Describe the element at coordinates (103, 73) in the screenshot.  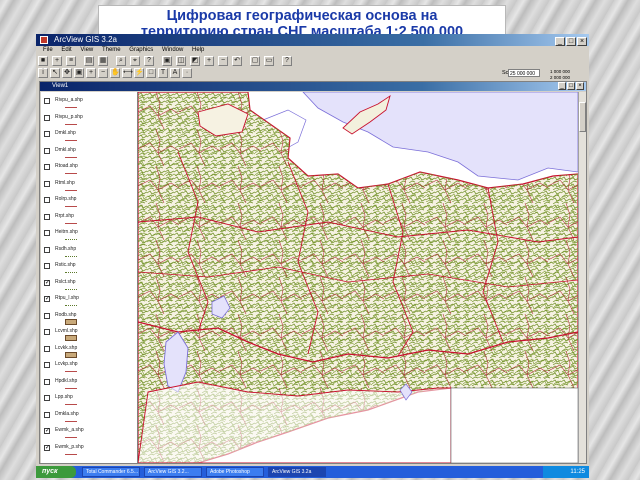
I see `zoom-out-tool-icon: −` at that location.